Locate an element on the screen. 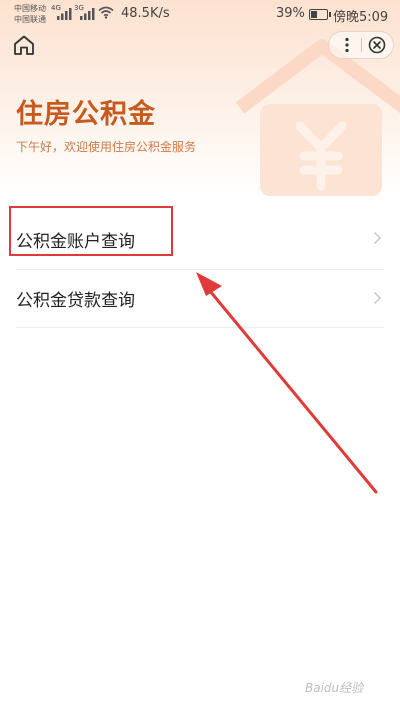 The image size is (400, 714). more-icon is located at coordinates (347, 45).